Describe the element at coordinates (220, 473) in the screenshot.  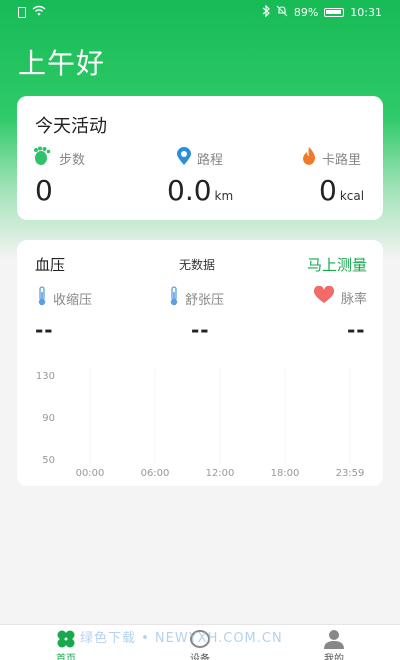
I see `x-tick-label: 12:00` at that location.